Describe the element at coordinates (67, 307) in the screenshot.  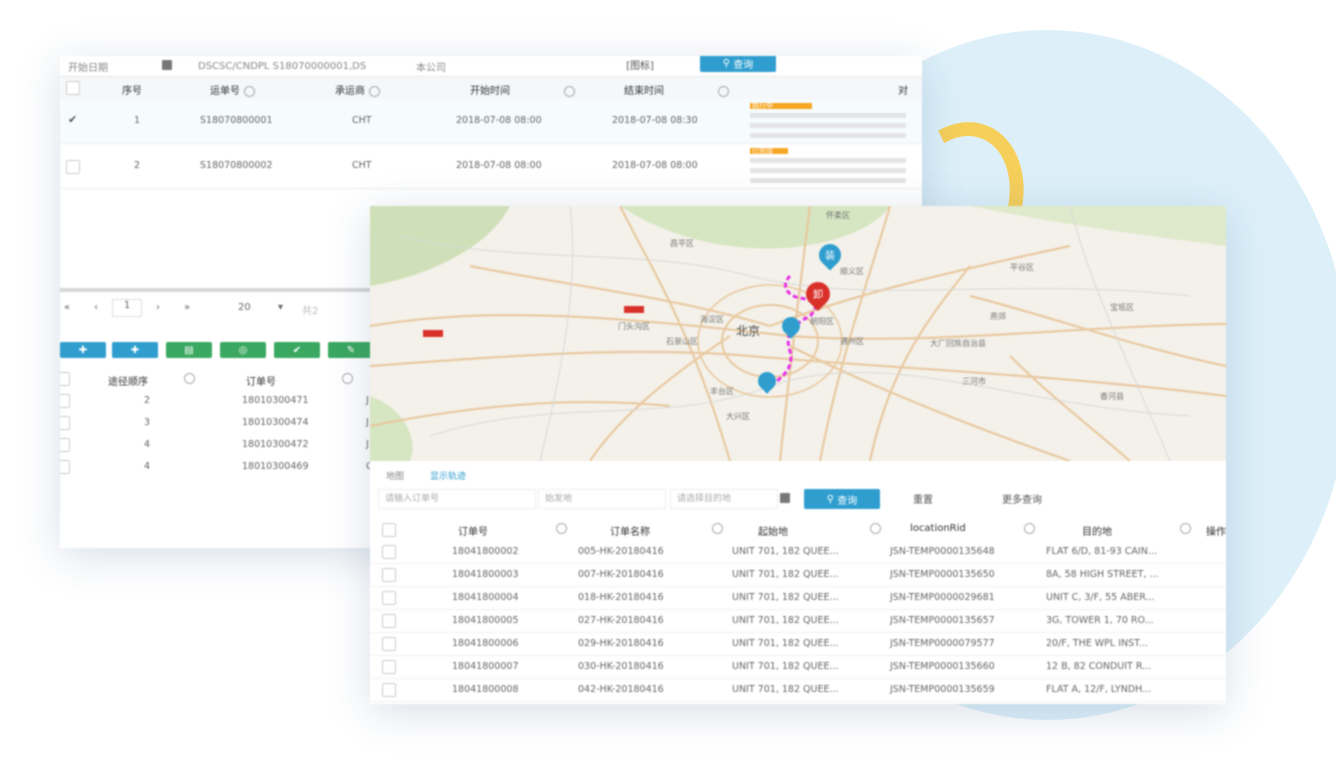
I see `first-page-button: «` at that location.